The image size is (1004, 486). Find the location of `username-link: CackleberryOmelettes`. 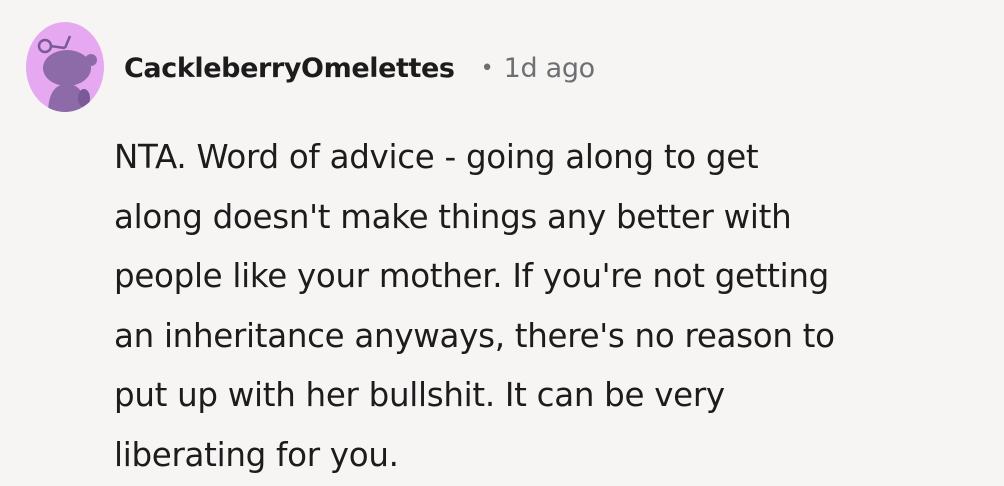

username-link: CackleberryOmelettes is located at coordinates (289, 68).